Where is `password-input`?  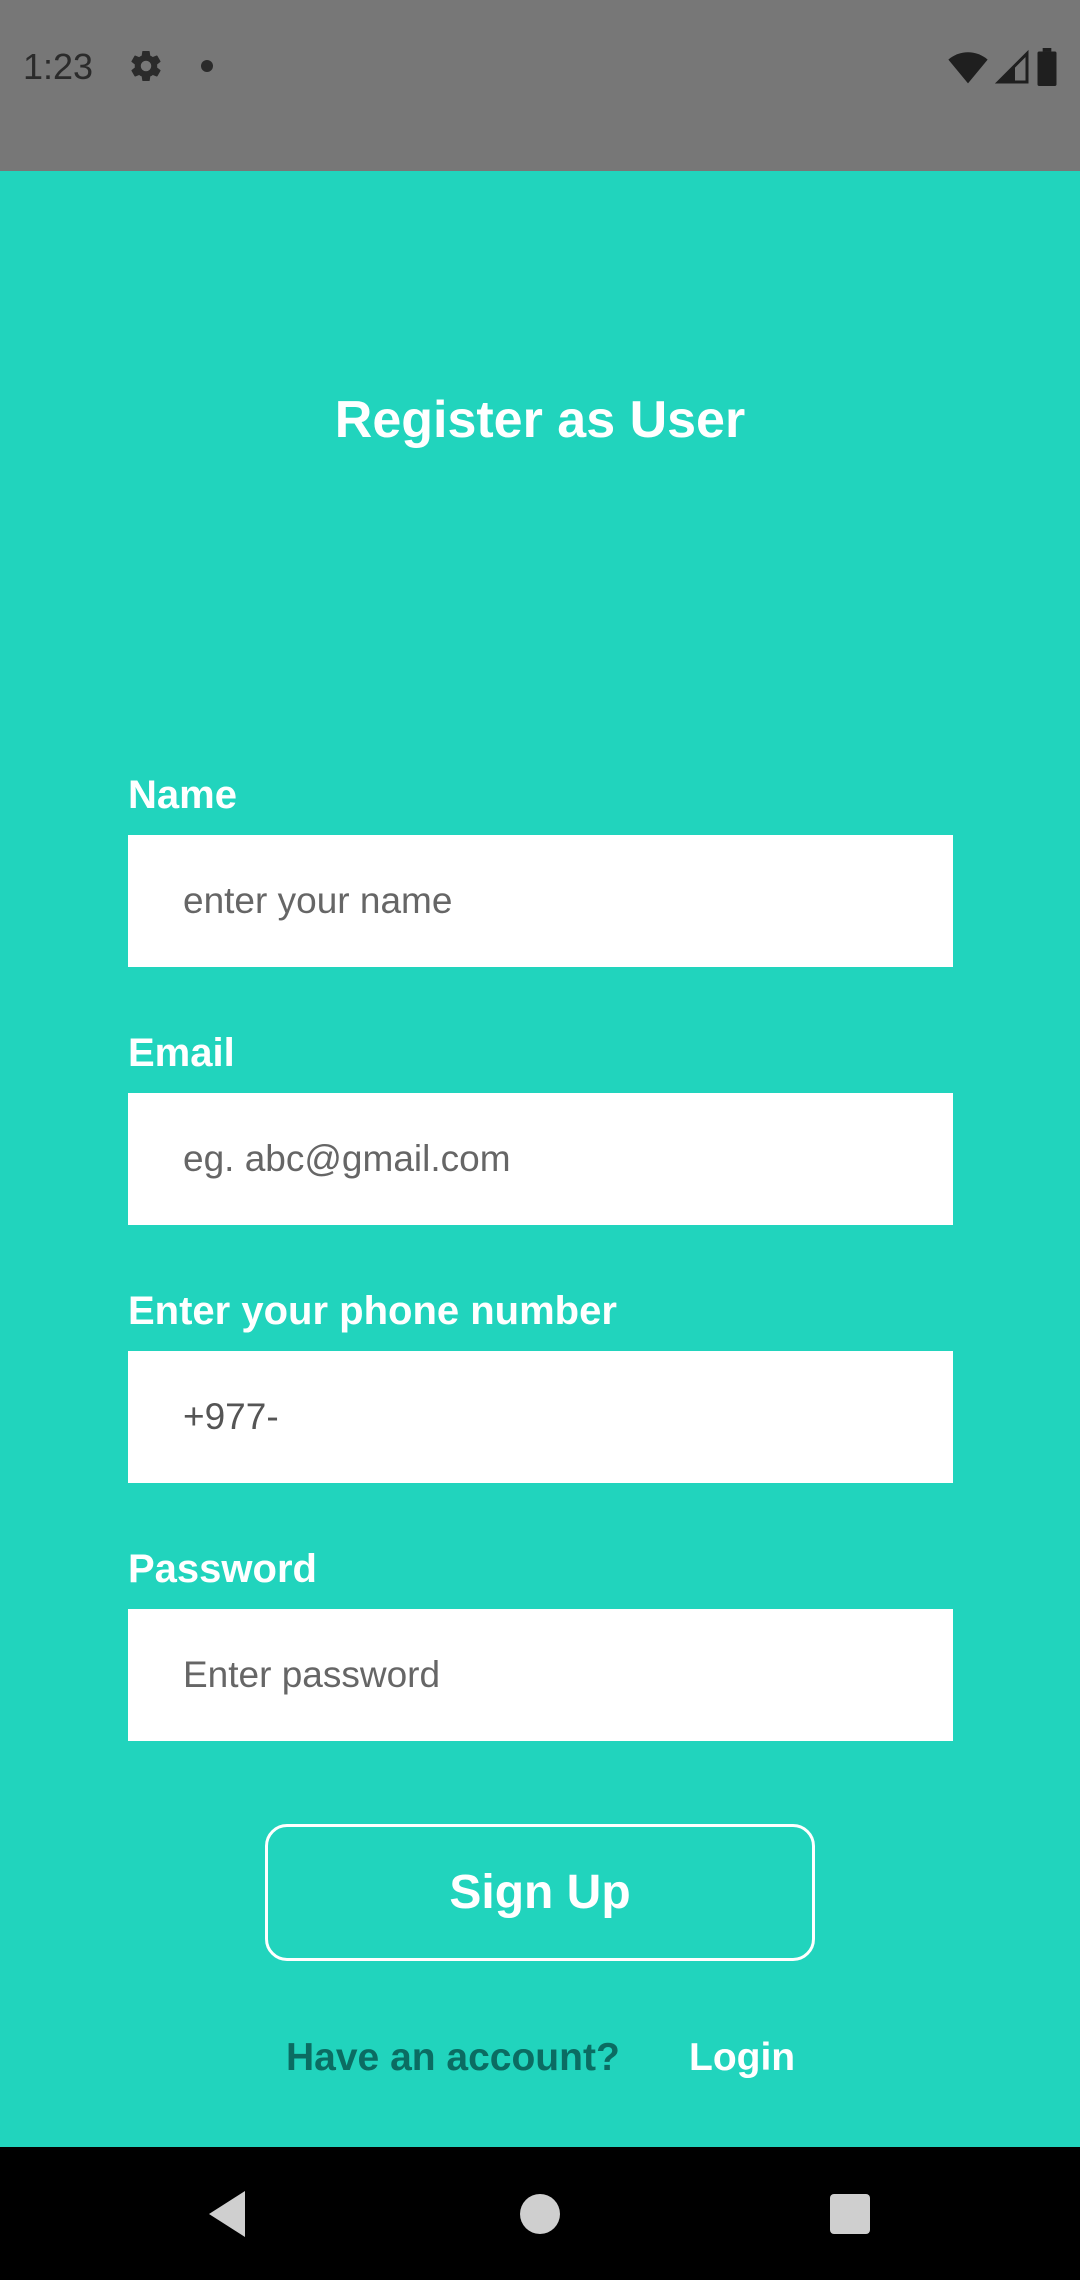
password-input is located at coordinates (540, 1675).